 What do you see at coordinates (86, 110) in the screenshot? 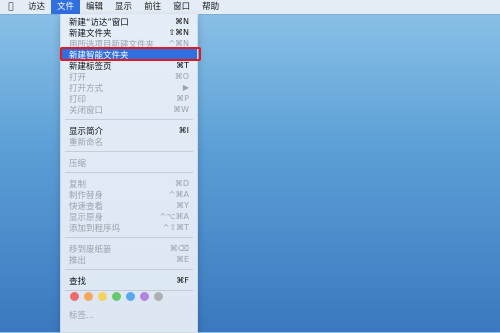
I see `menu-item-label: 关闭窗口` at bounding box center [86, 110].